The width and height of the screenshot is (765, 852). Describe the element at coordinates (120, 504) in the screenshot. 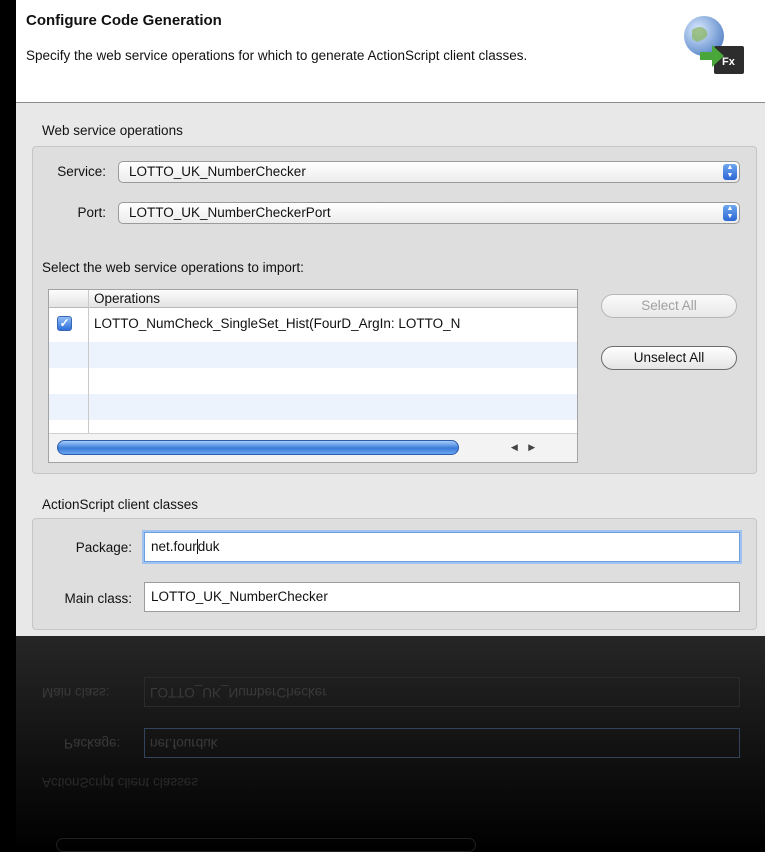

I see `actionscript-client-classes-heading: ActionScript client classes` at that location.